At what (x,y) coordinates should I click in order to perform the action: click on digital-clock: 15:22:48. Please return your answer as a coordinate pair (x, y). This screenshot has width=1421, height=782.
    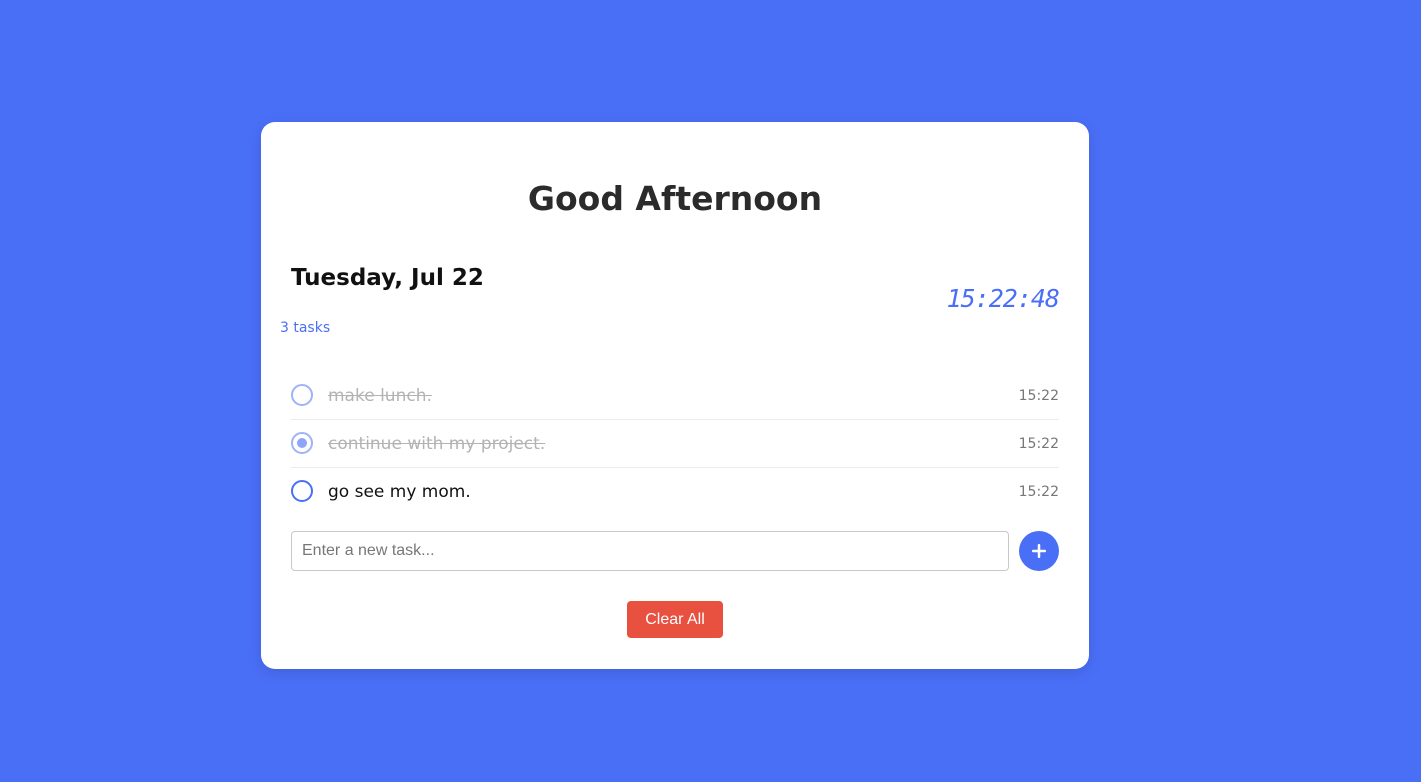
    Looking at the image, I should click on (1003, 298).